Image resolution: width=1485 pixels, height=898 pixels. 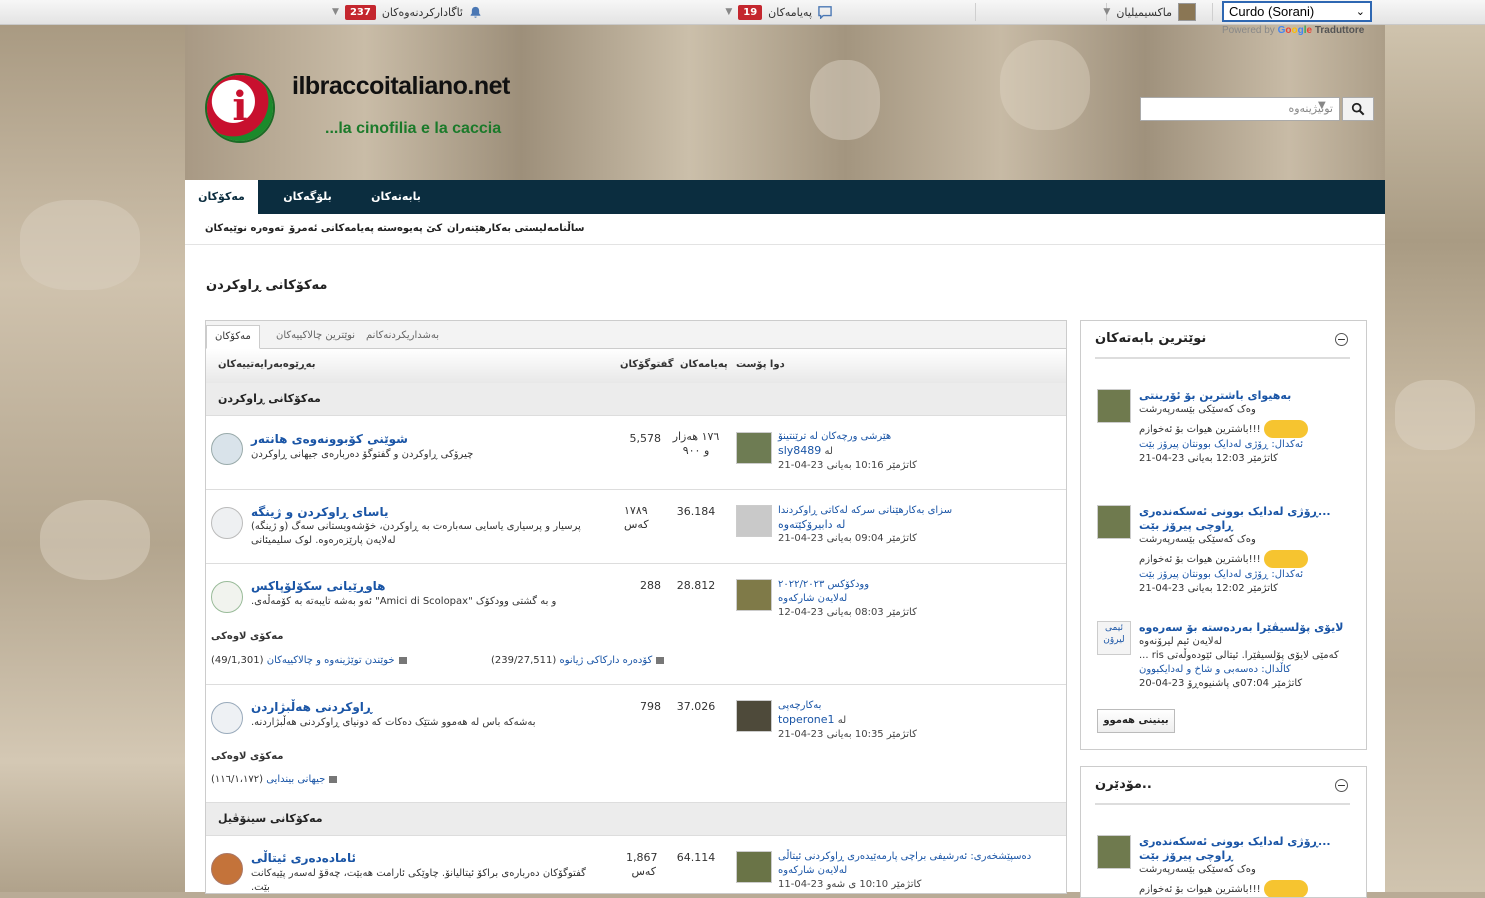 I want to click on messages-menu: پەیامەکان 19 ▼, so click(x=778, y=12).